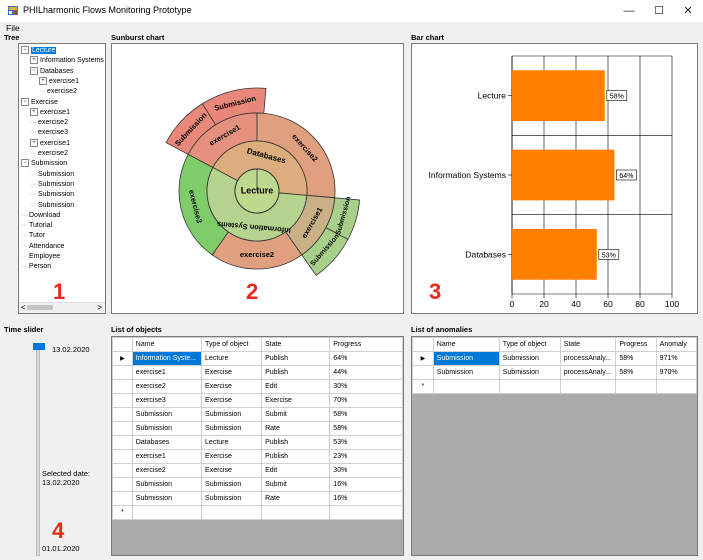  Describe the element at coordinates (39, 50) in the screenshot. I see `tree-node: − Lecture` at that location.